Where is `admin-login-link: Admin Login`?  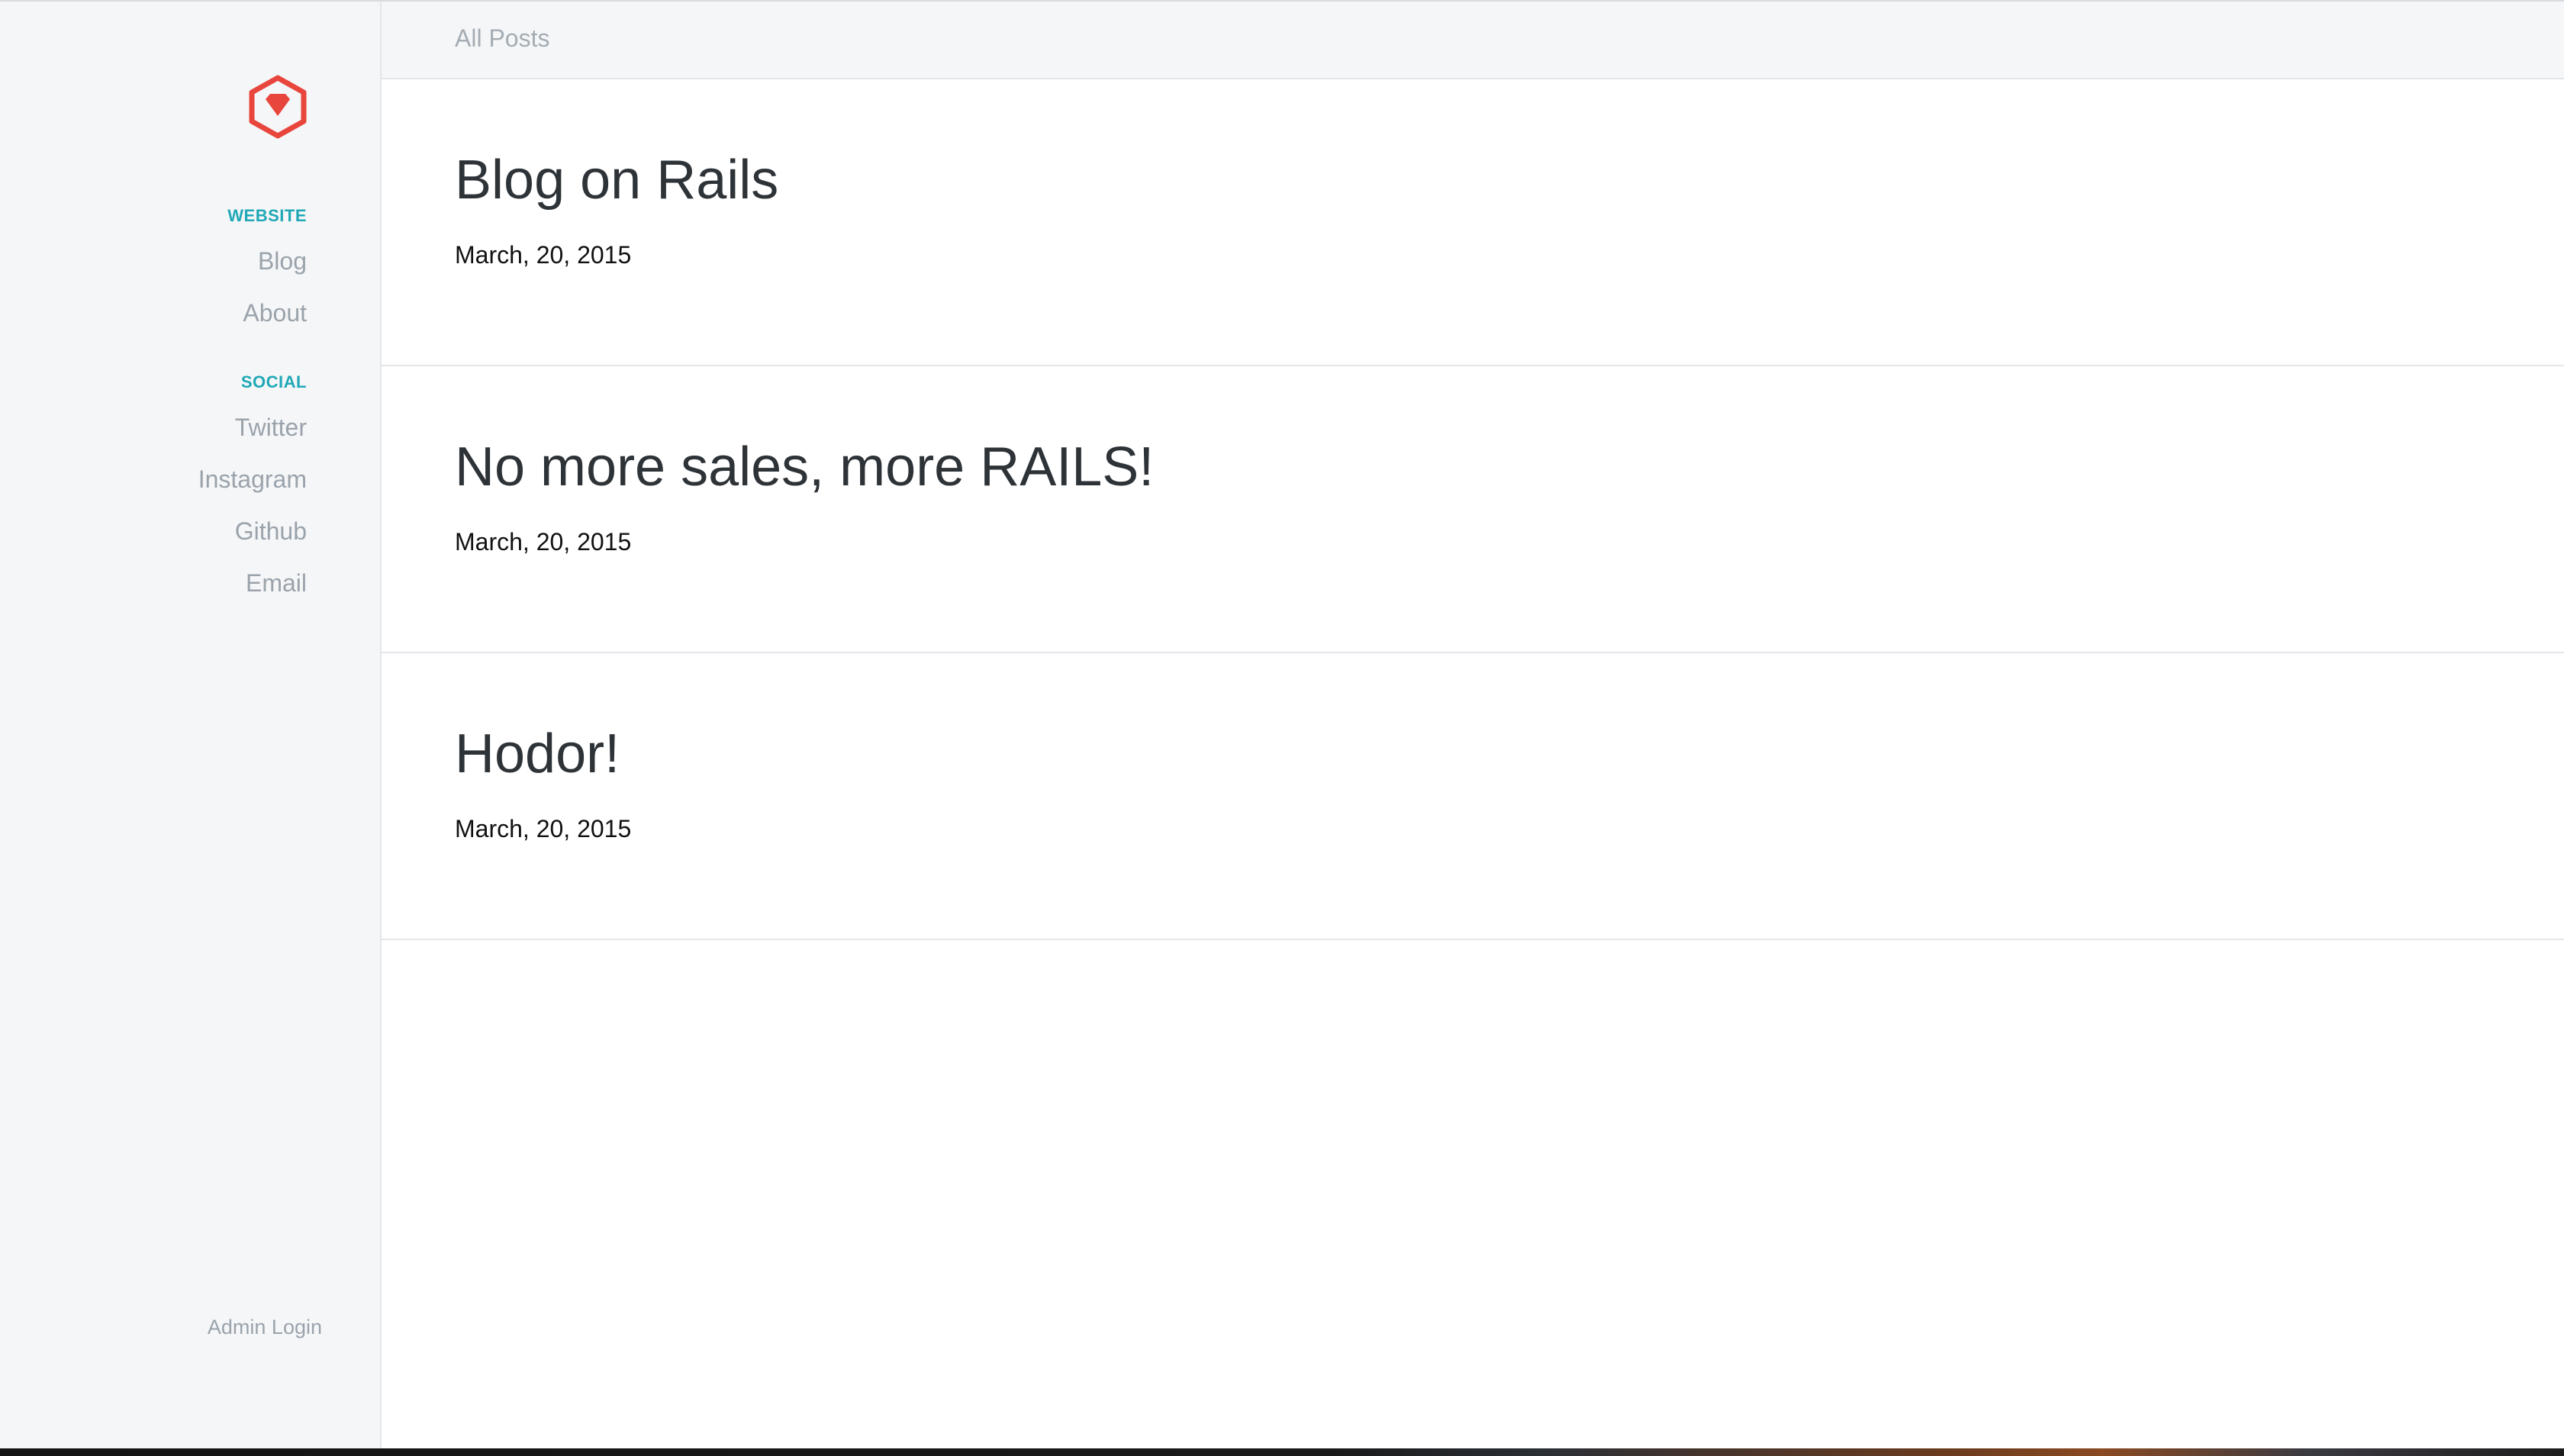 admin-login-link: Admin Login is located at coordinates (265, 1327).